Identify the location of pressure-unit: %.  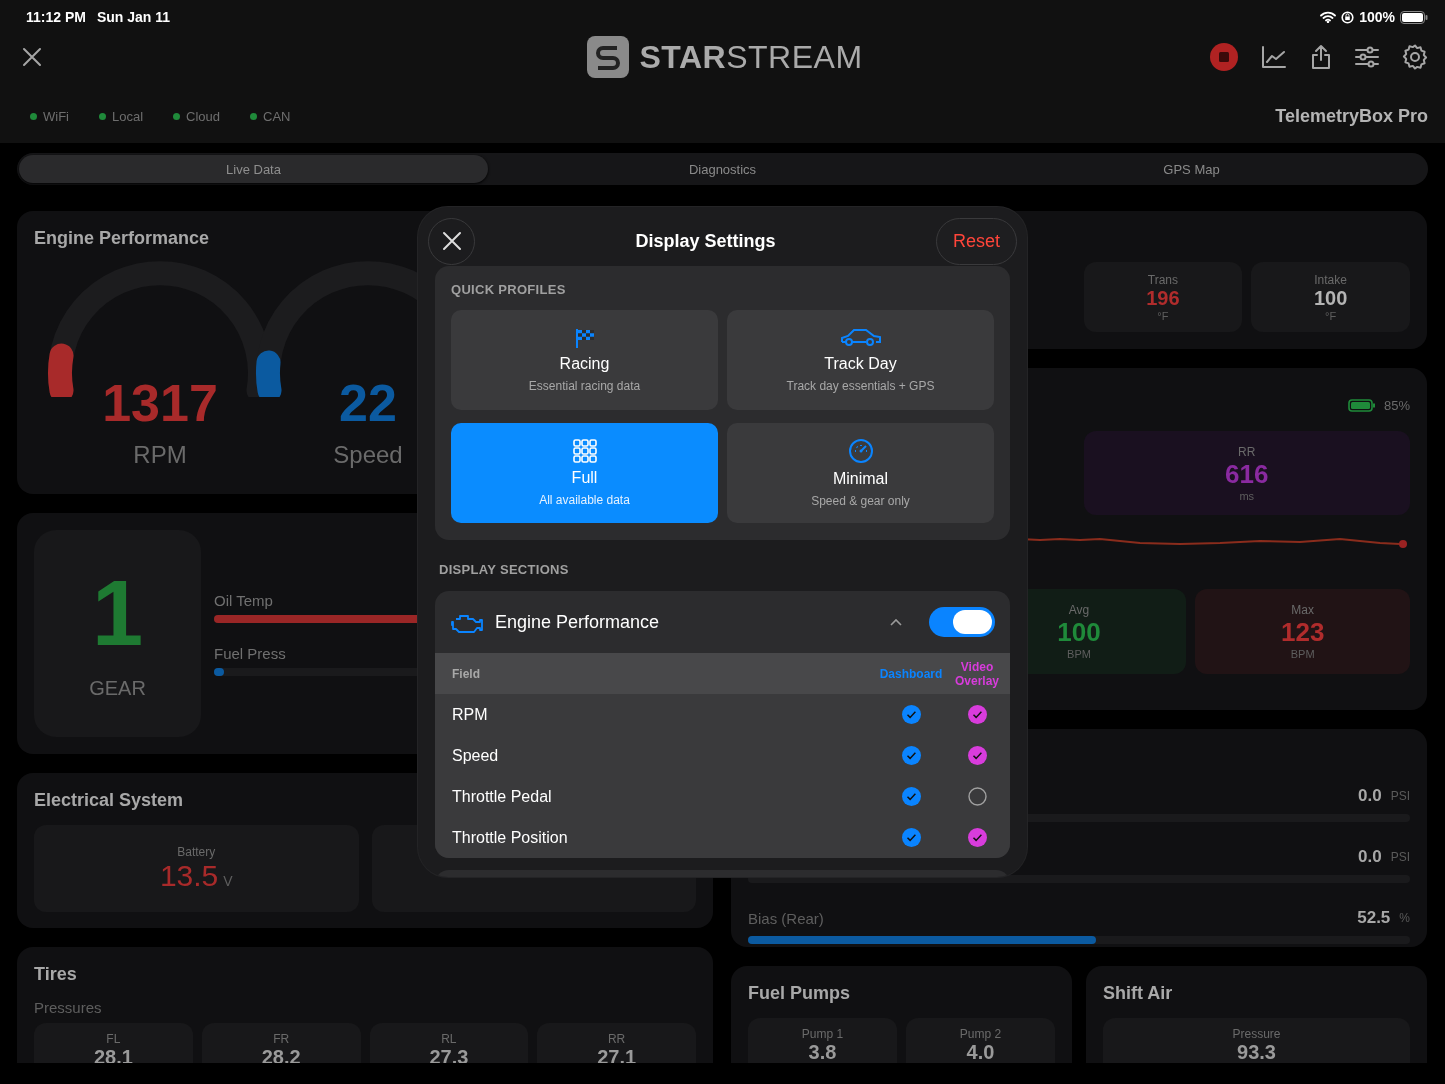
(1404, 918).